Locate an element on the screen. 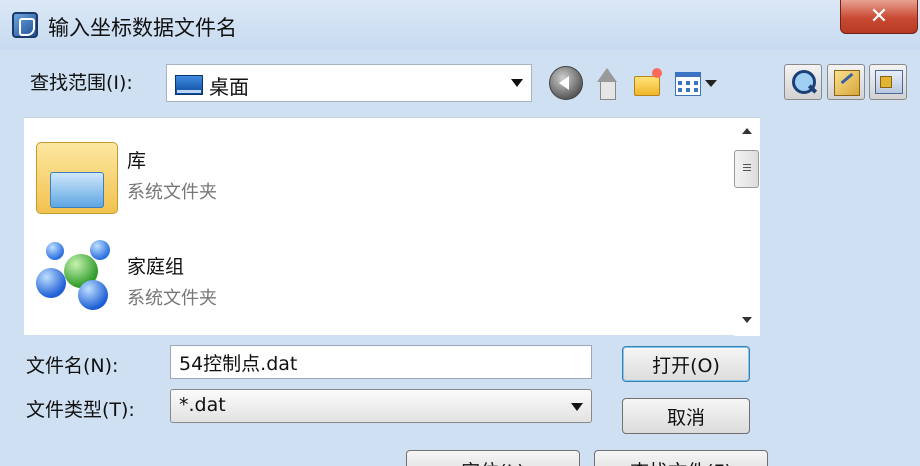 This screenshot has width=920, height=466. file-name: 家庭组 is located at coordinates (156, 267).